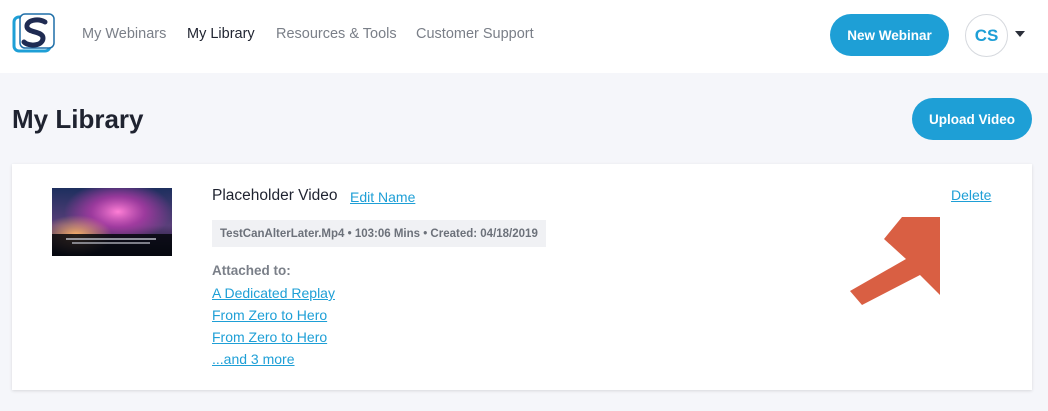  Describe the element at coordinates (251, 270) in the screenshot. I see `attached-to-label: Attached to:` at that location.